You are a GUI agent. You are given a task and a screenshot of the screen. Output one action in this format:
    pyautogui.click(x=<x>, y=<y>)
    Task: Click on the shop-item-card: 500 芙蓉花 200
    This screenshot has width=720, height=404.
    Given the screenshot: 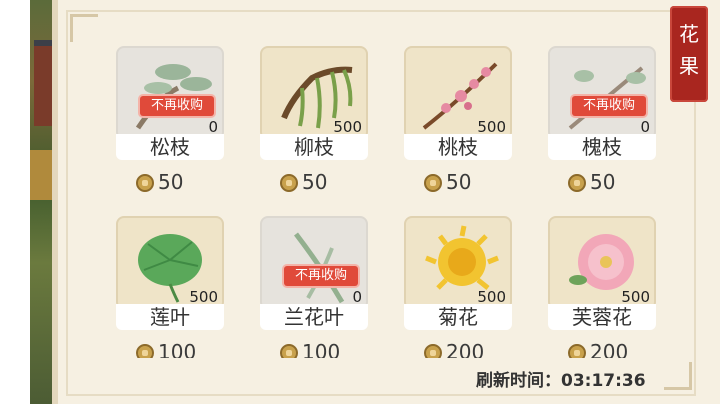 What is the action you would take?
    pyautogui.click(x=601, y=284)
    